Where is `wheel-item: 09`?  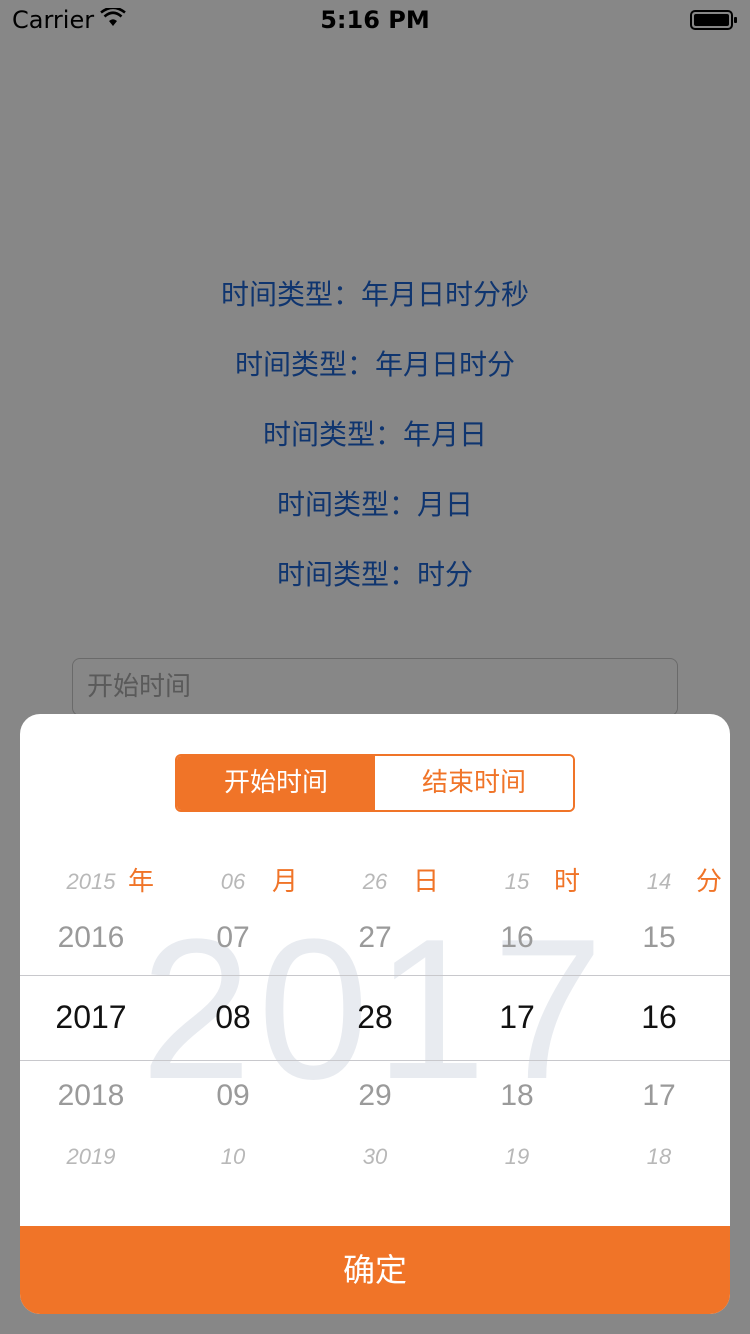 wheel-item: 09 is located at coordinates (233, 1095).